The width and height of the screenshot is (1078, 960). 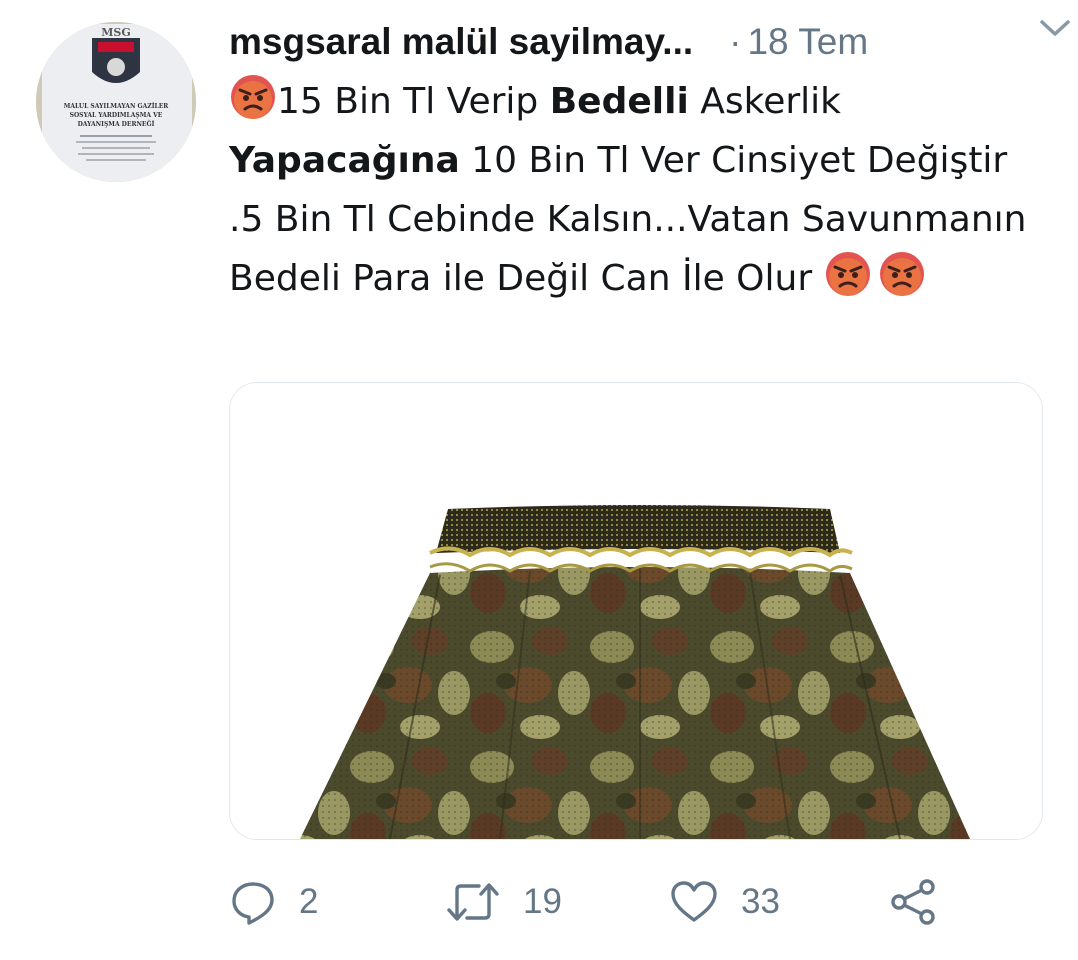 What do you see at coordinates (344, 160) in the screenshot?
I see `tweet-text-bold: Yapacağına` at bounding box center [344, 160].